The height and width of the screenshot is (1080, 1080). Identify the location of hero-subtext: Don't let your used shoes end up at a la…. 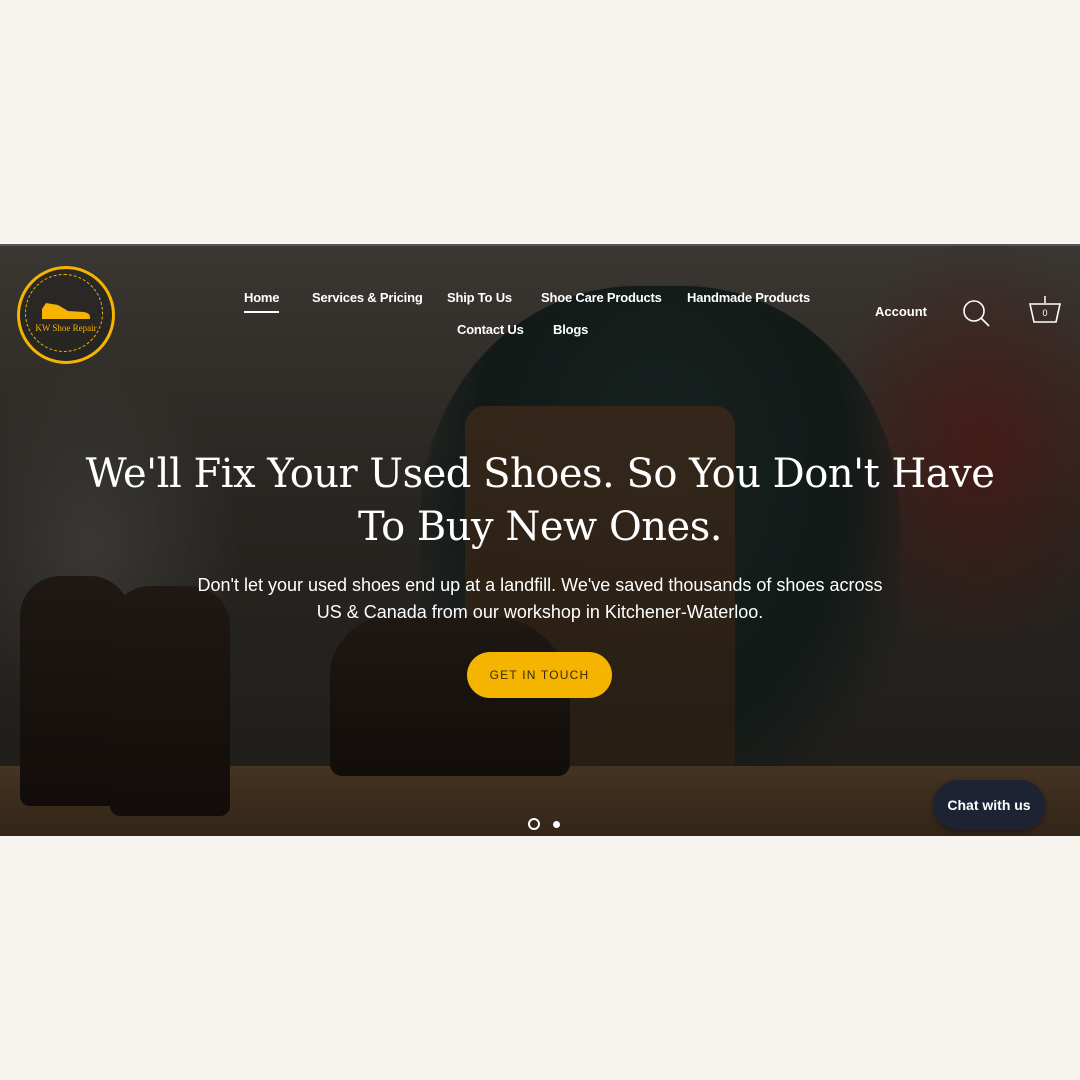
(540, 598).